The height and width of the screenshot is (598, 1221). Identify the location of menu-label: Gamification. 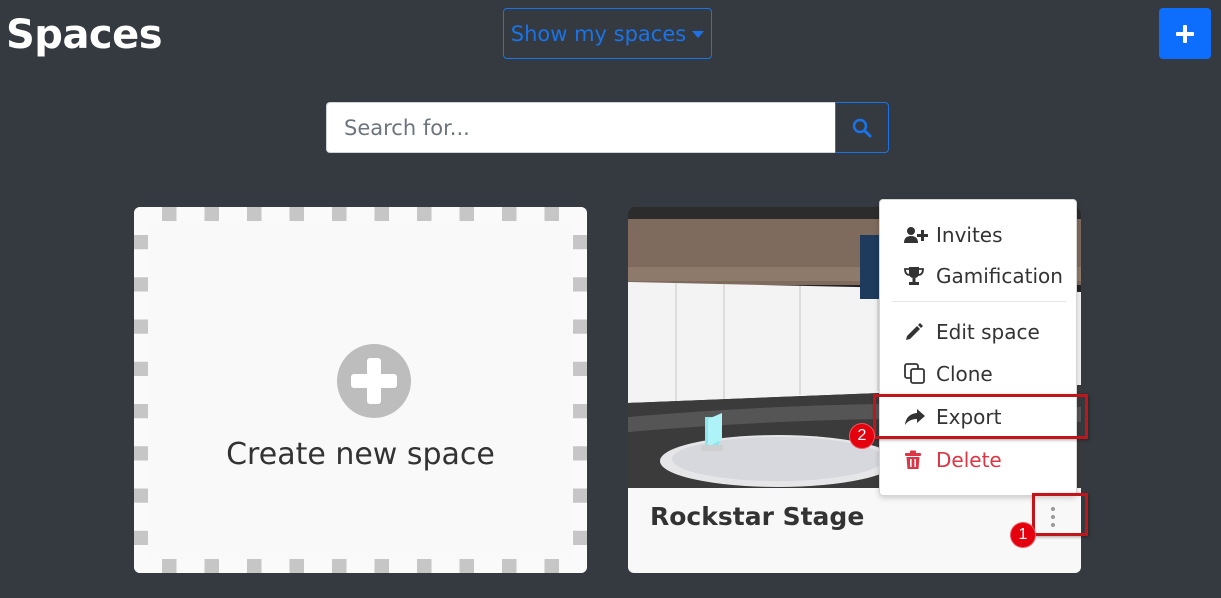
(999, 276).